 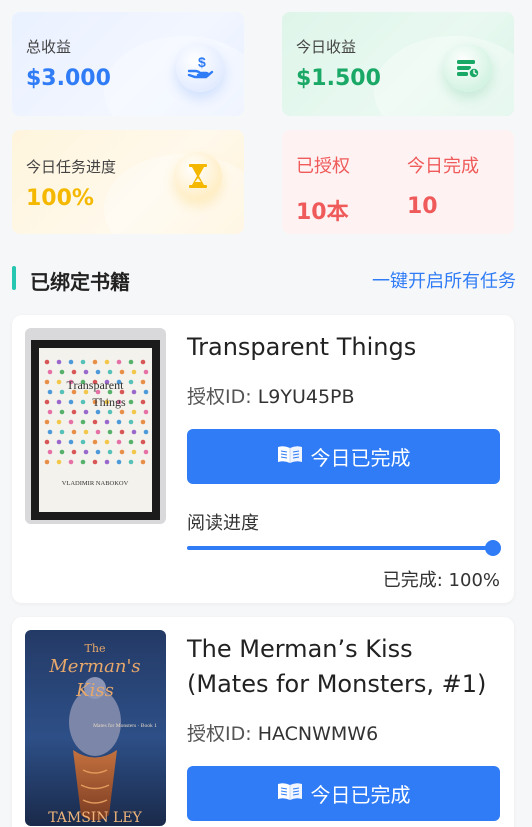 I want to click on book-title: Transparent Things, so click(x=302, y=347).